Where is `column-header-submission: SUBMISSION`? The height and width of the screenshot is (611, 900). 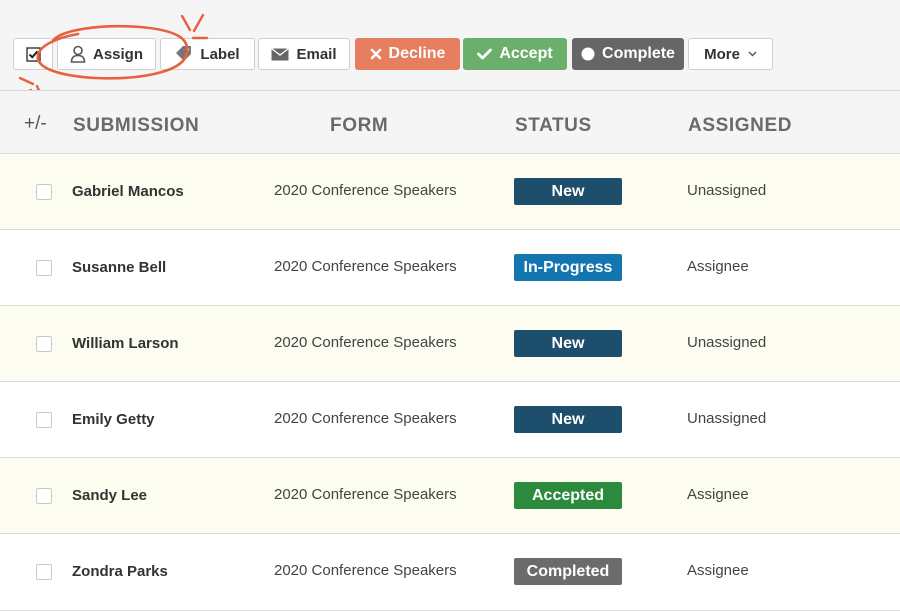
column-header-submission: SUBMISSION is located at coordinates (136, 126).